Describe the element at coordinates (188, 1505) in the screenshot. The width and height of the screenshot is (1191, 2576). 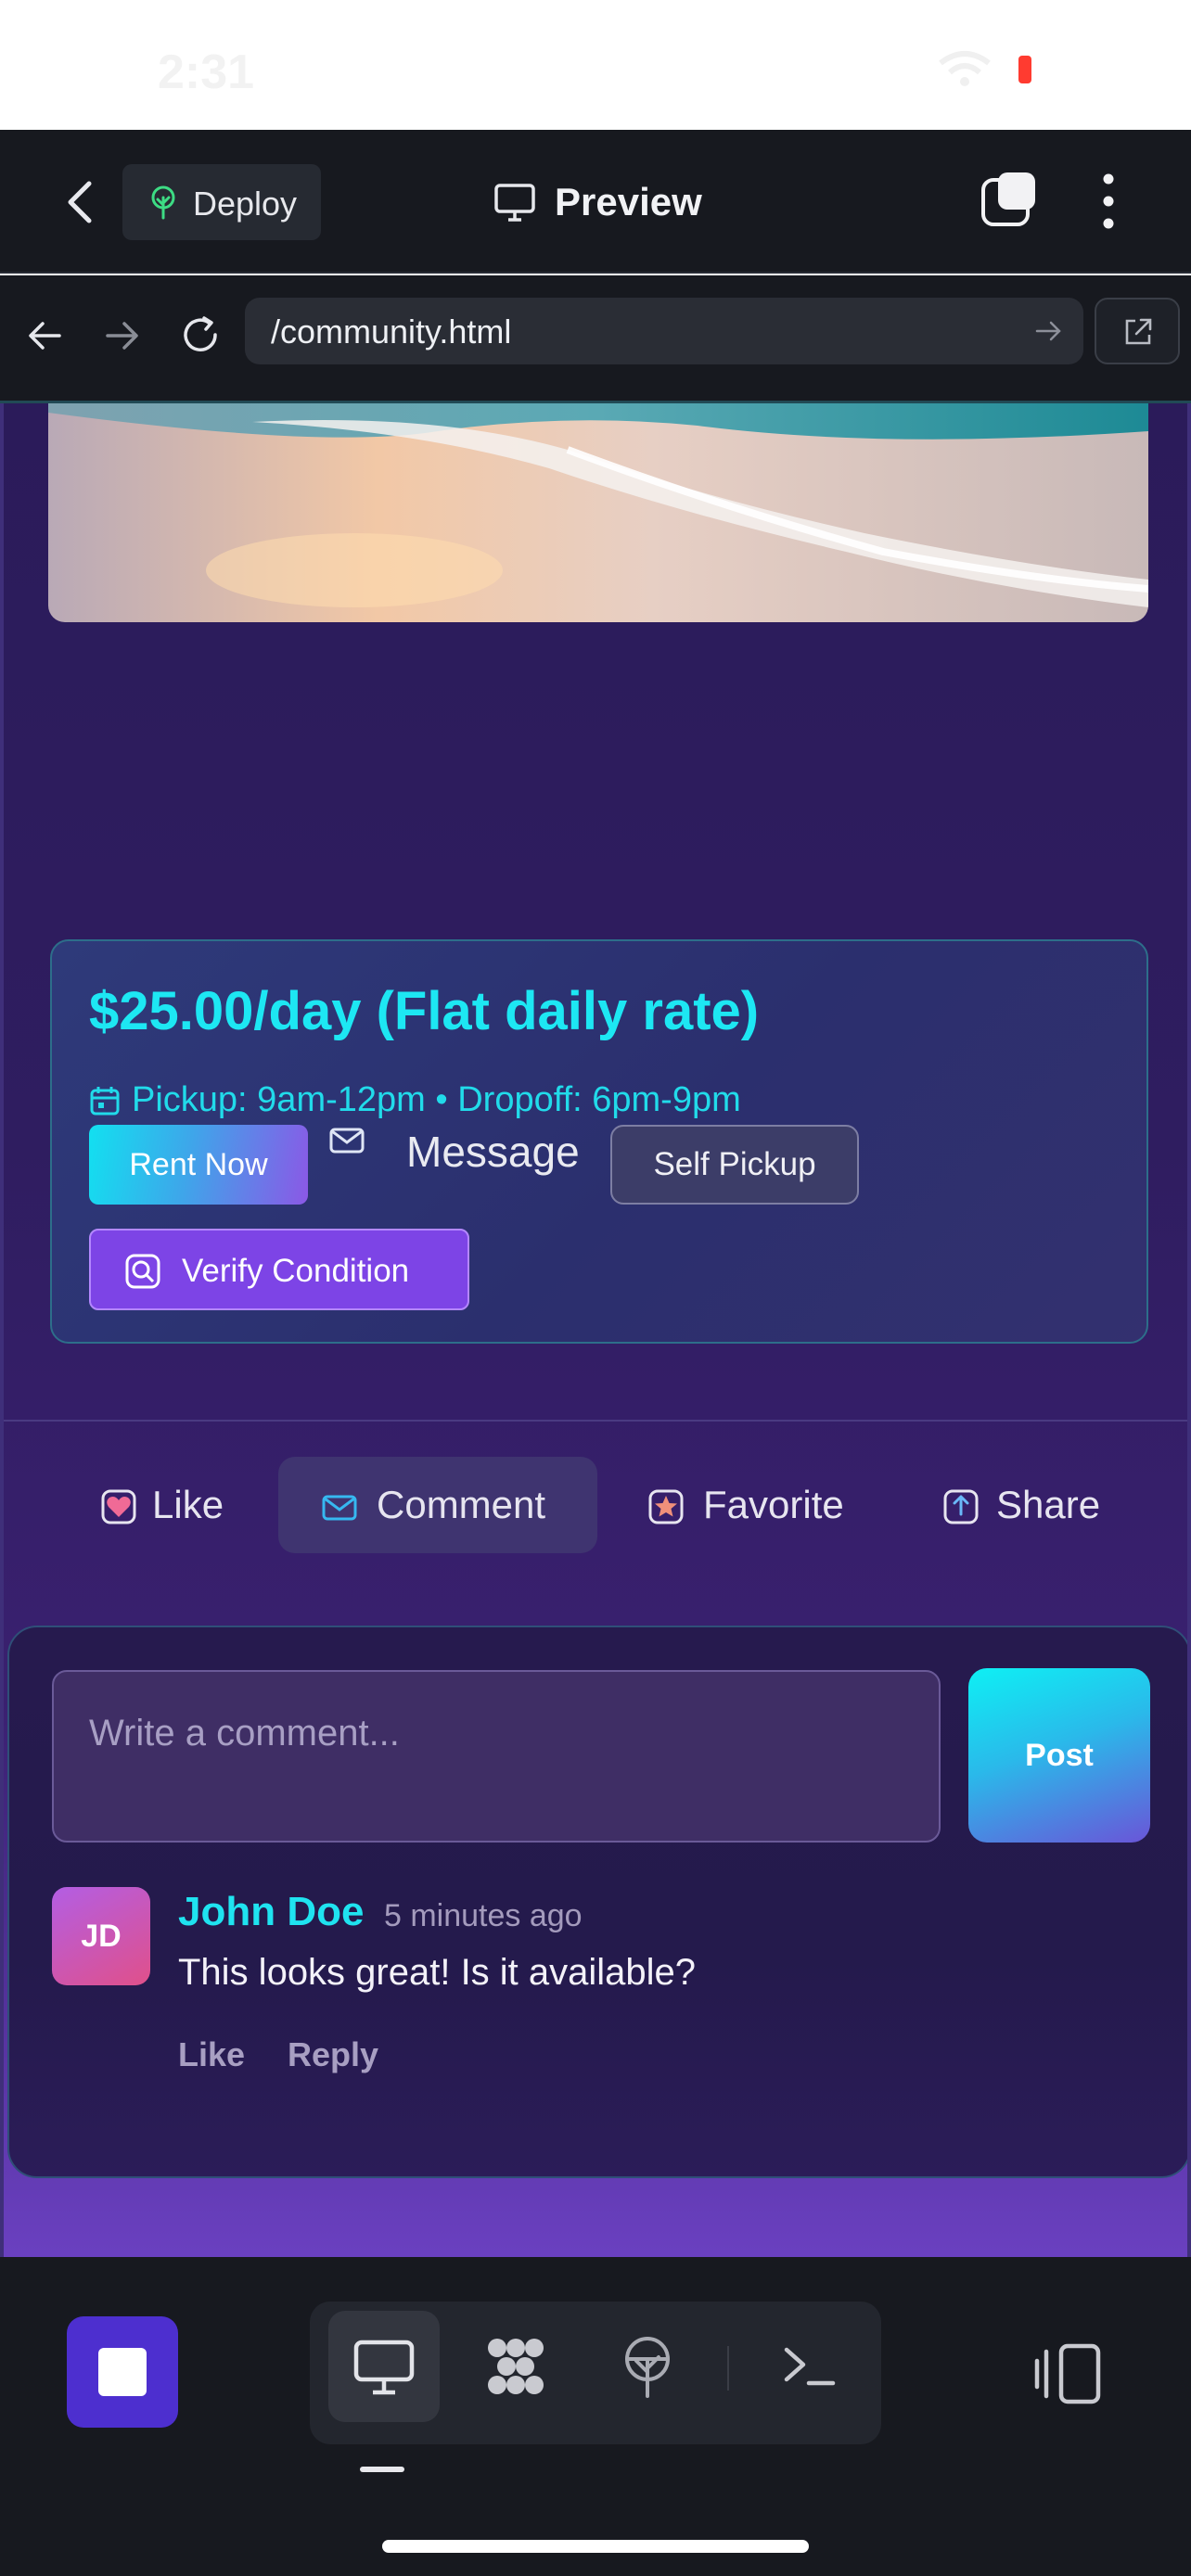
I see `like-label: Like` at that location.